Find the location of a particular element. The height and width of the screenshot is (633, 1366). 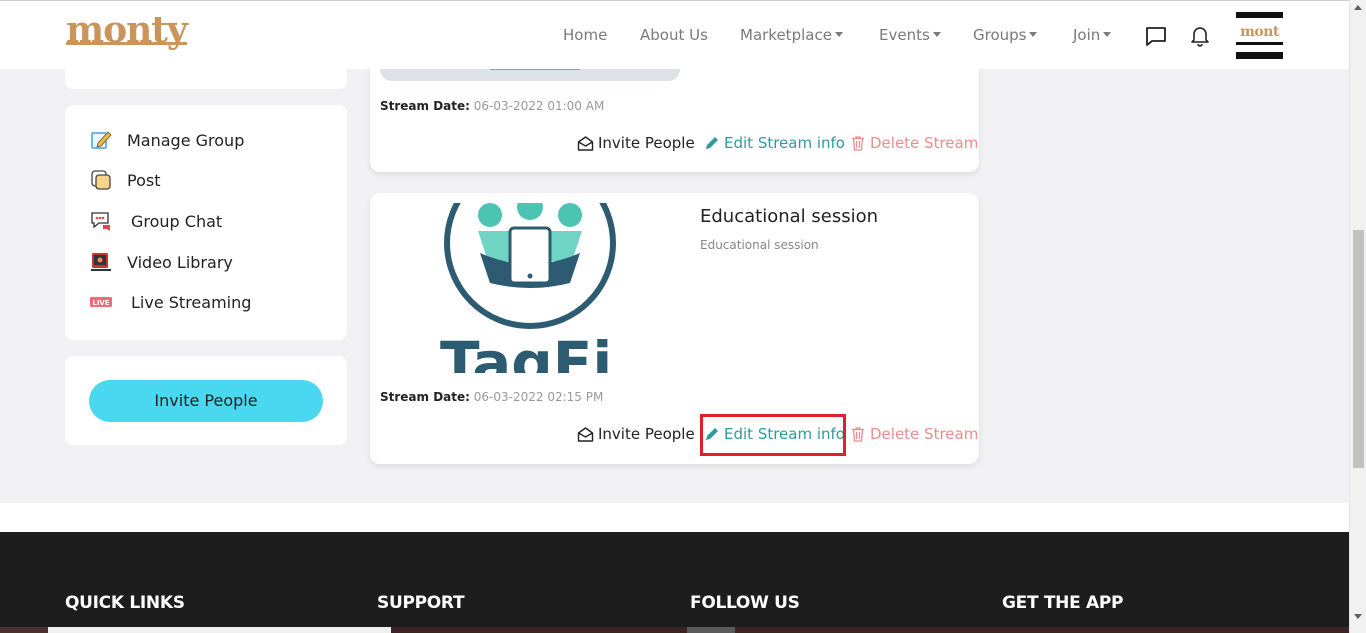

sidebar-item-manage-group: Manage Group is located at coordinates (166, 140).